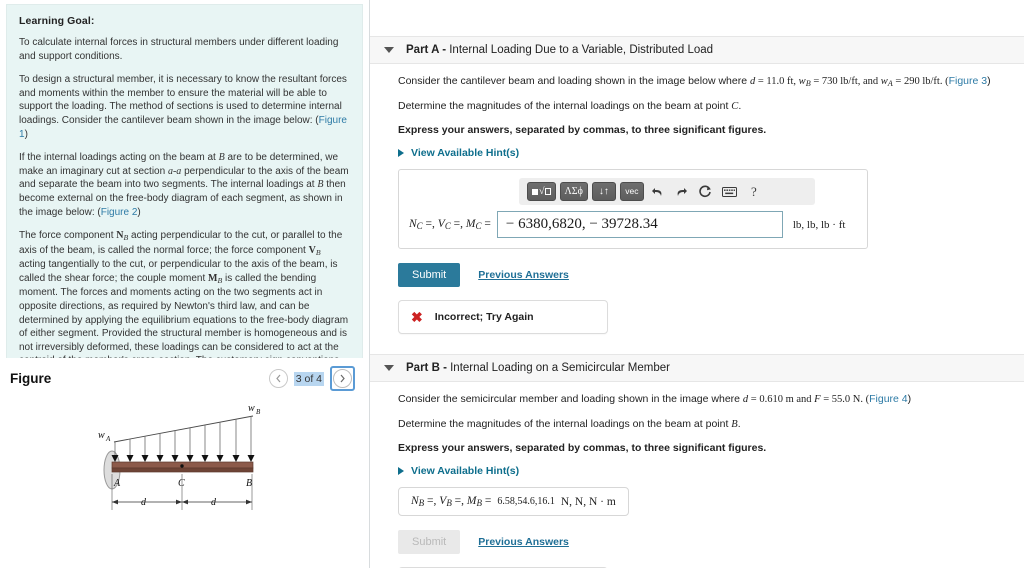  I want to click on pb-d-value: = 0.610 m and, so click(781, 400).